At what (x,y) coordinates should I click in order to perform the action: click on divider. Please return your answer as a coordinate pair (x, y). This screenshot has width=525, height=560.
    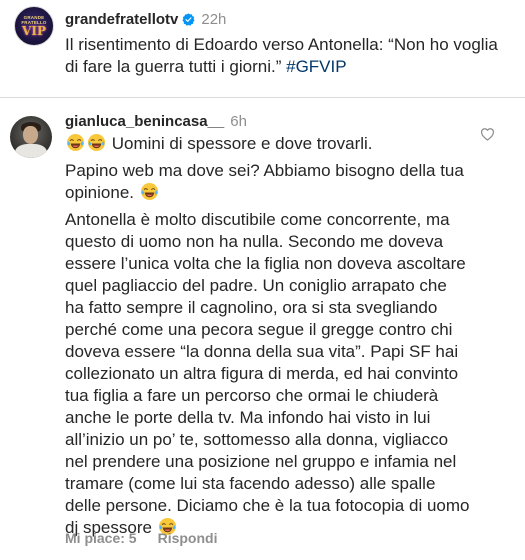
    Looking at the image, I should click on (262, 97).